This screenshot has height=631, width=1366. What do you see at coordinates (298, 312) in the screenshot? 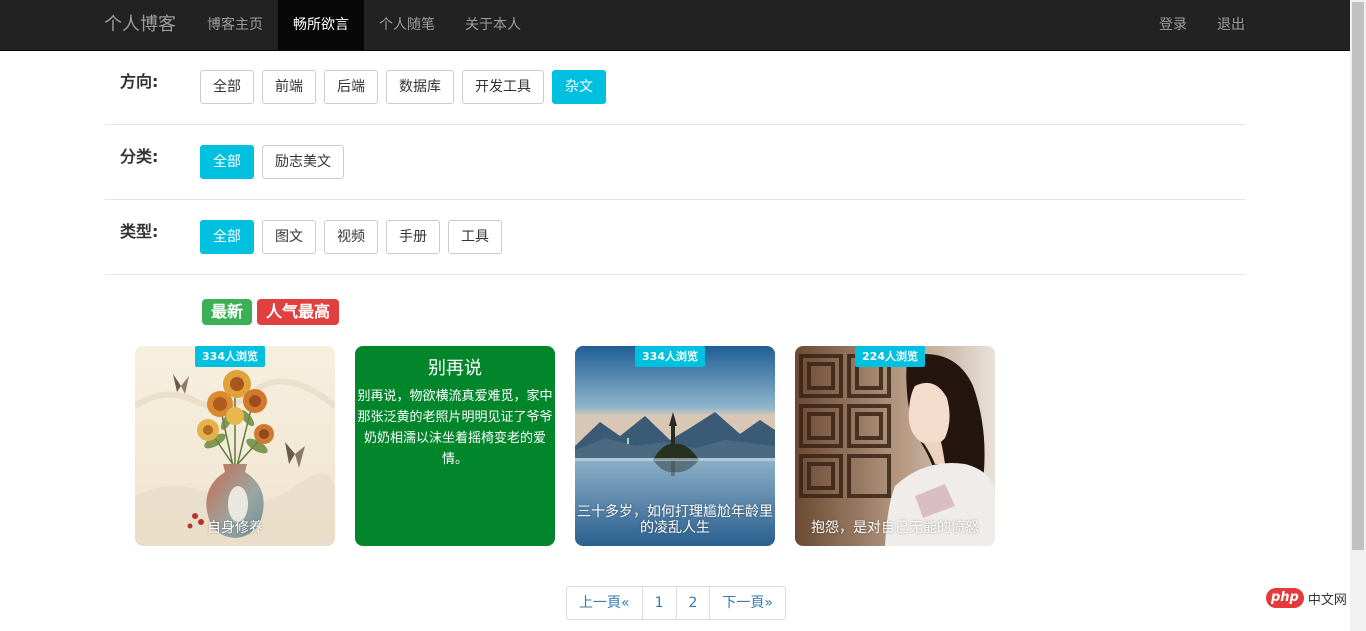
I see `sort-popular-button: 人气最高` at bounding box center [298, 312].